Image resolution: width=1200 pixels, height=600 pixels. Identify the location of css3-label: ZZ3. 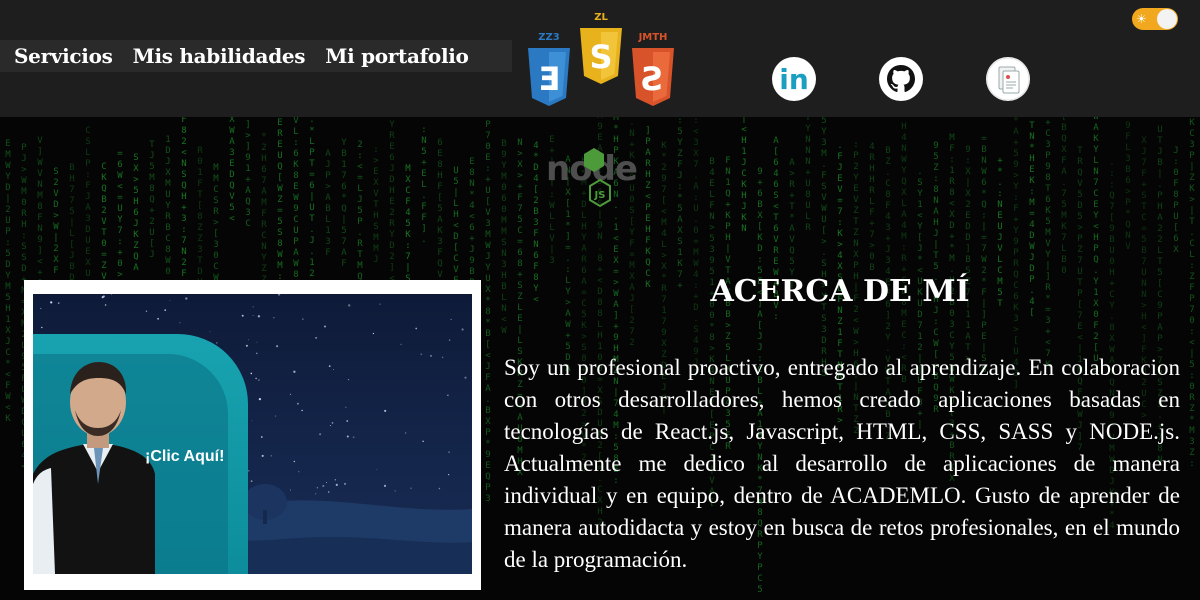
(549, 37).